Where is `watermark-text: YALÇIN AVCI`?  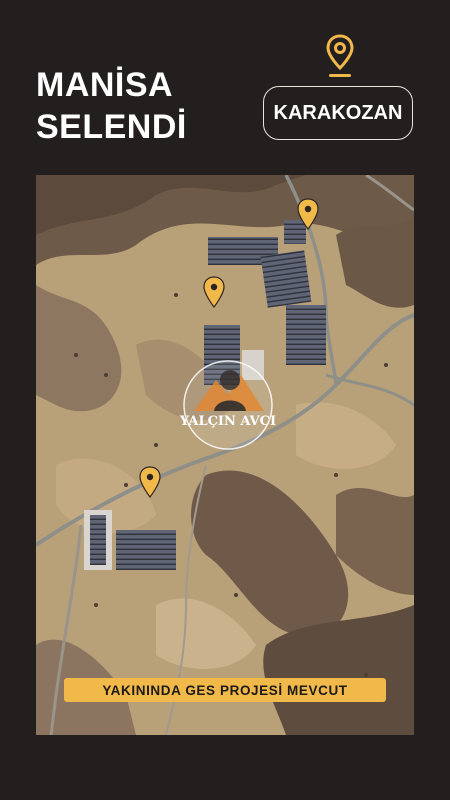 watermark-text: YALÇIN AVCI is located at coordinates (227, 421).